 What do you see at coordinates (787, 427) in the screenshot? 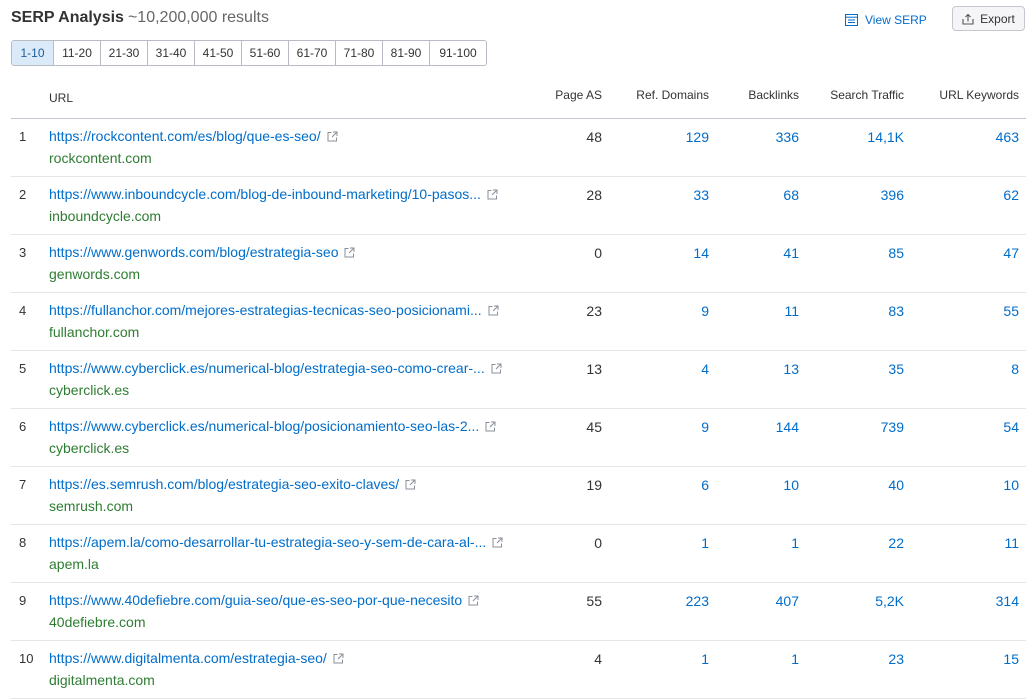
I see `backlinks-value: 144` at bounding box center [787, 427].